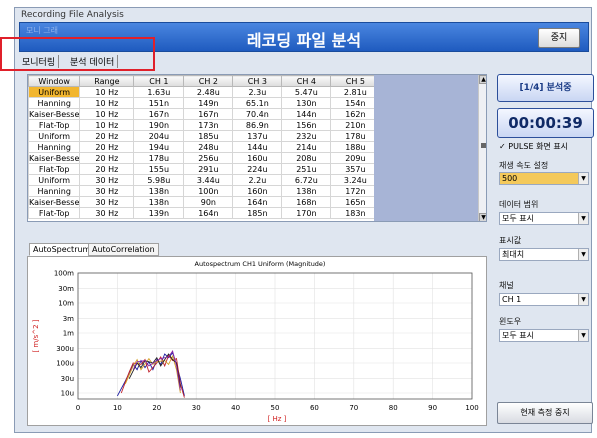 The height and width of the screenshot is (438, 597). What do you see at coordinates (355, 191) in the screenshot?
I see `table-cell: 172n` at bounding box center [355, 191].